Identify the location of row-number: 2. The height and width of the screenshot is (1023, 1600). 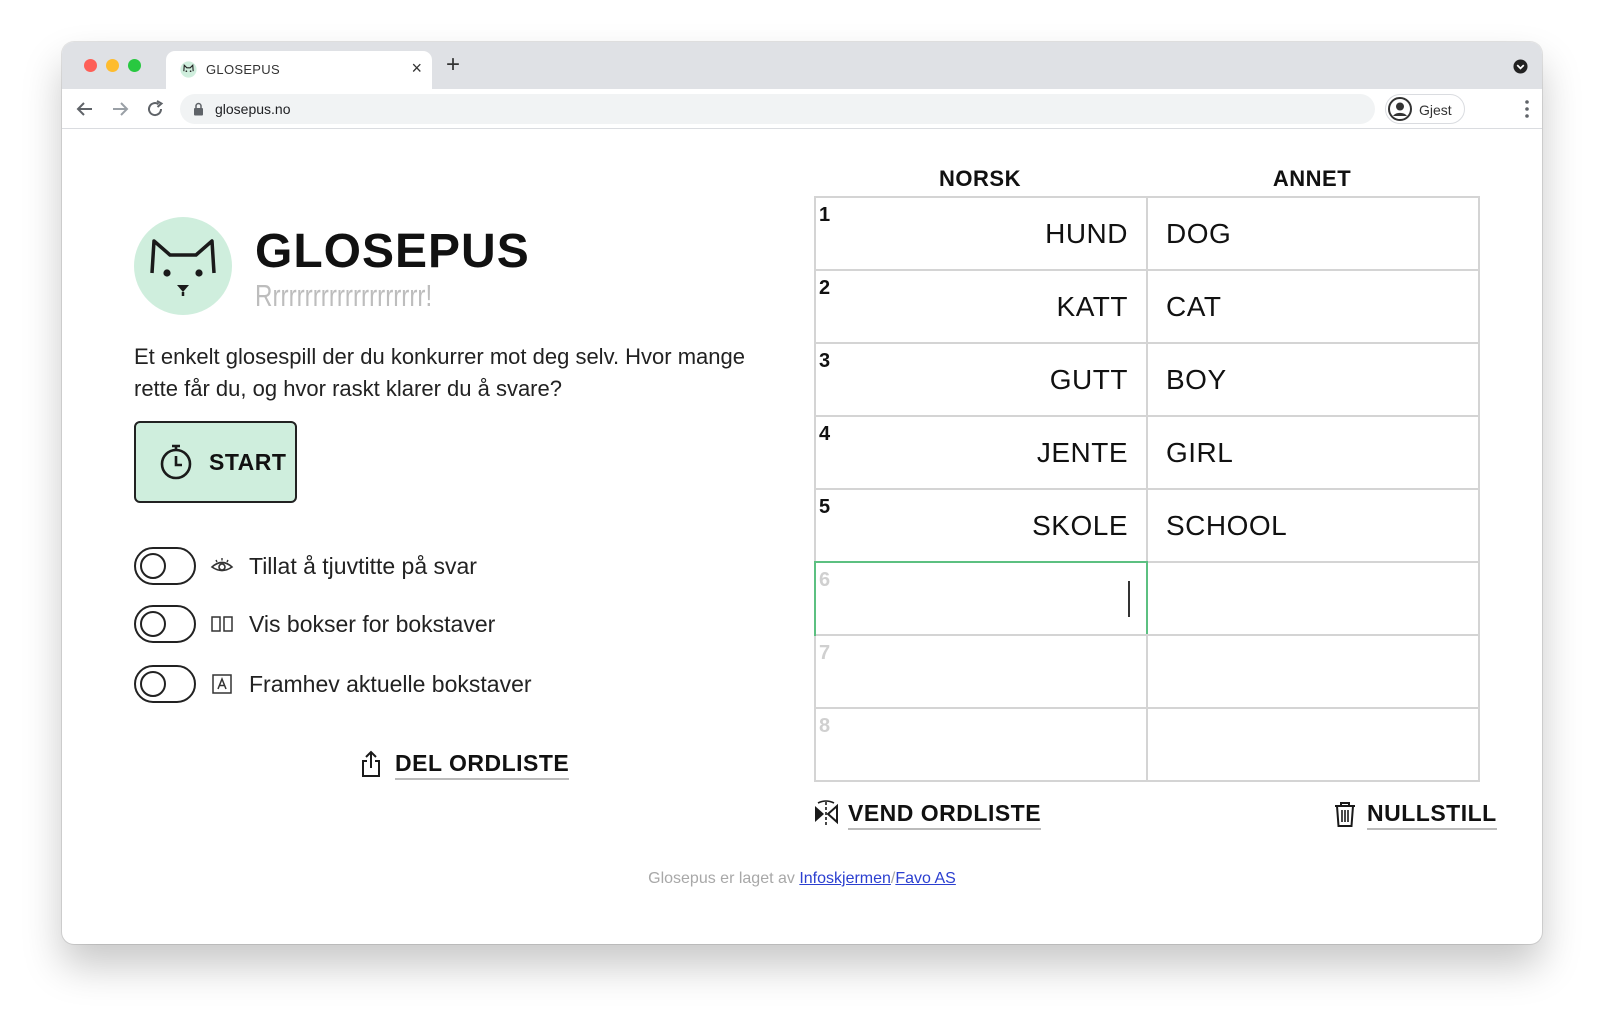
(825, 288).